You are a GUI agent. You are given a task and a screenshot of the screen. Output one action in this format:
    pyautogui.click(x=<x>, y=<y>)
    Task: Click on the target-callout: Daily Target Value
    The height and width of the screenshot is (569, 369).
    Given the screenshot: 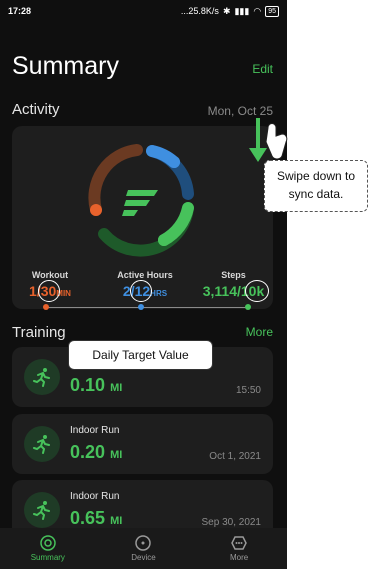 What is the action you would take?
    pyautogui.click(x=140, y=355)
    